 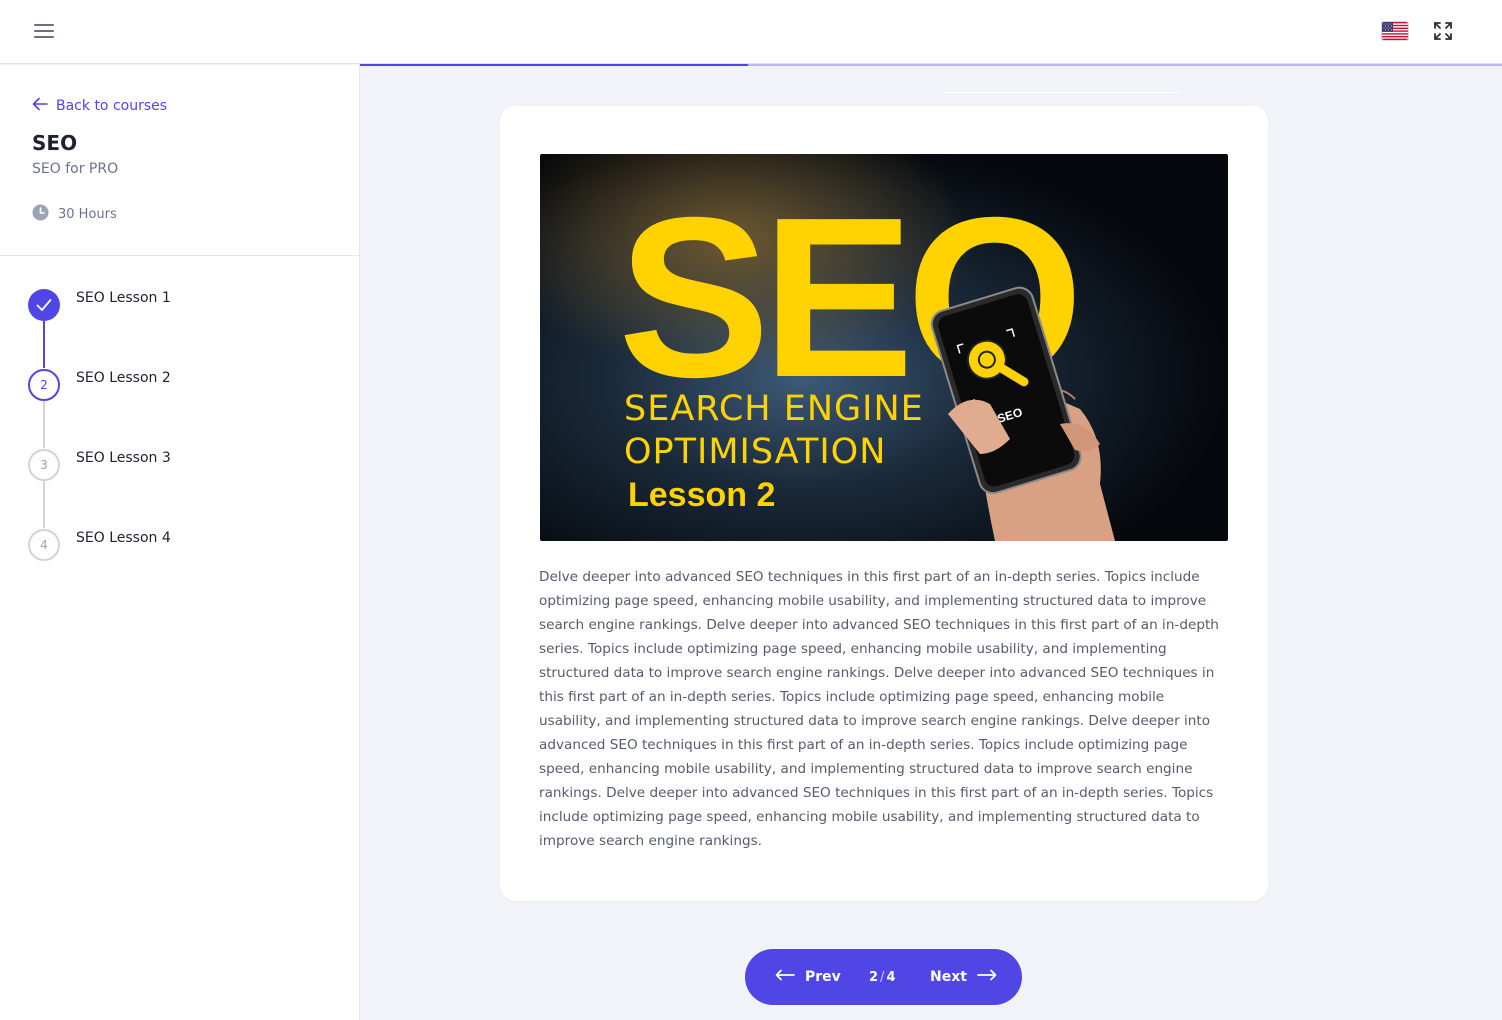 I want to click on next-label: Next, so click(x=948, y=977).